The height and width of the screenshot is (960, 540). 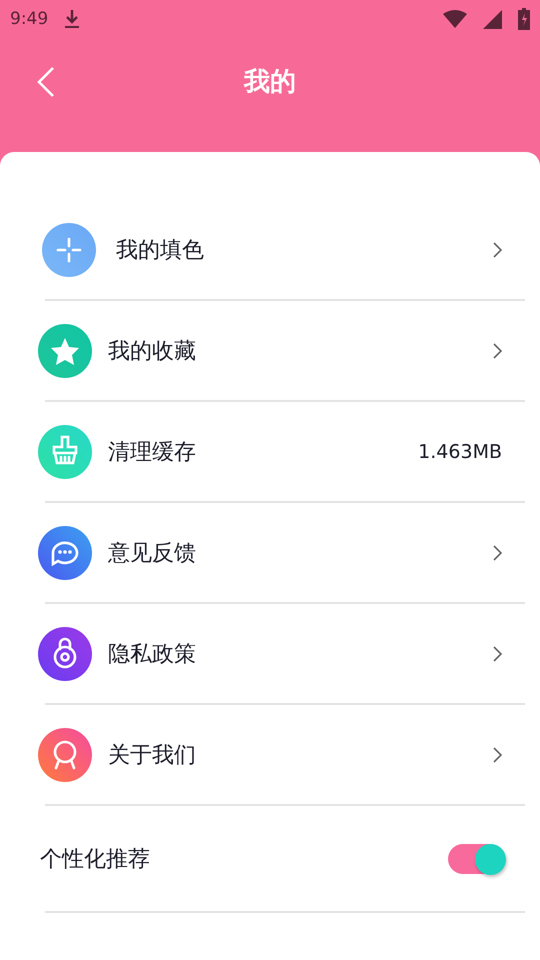 What do you see at coordinates (72, 19) in the screenshot?
I see `download-icon` at bounding box center [72, 19].